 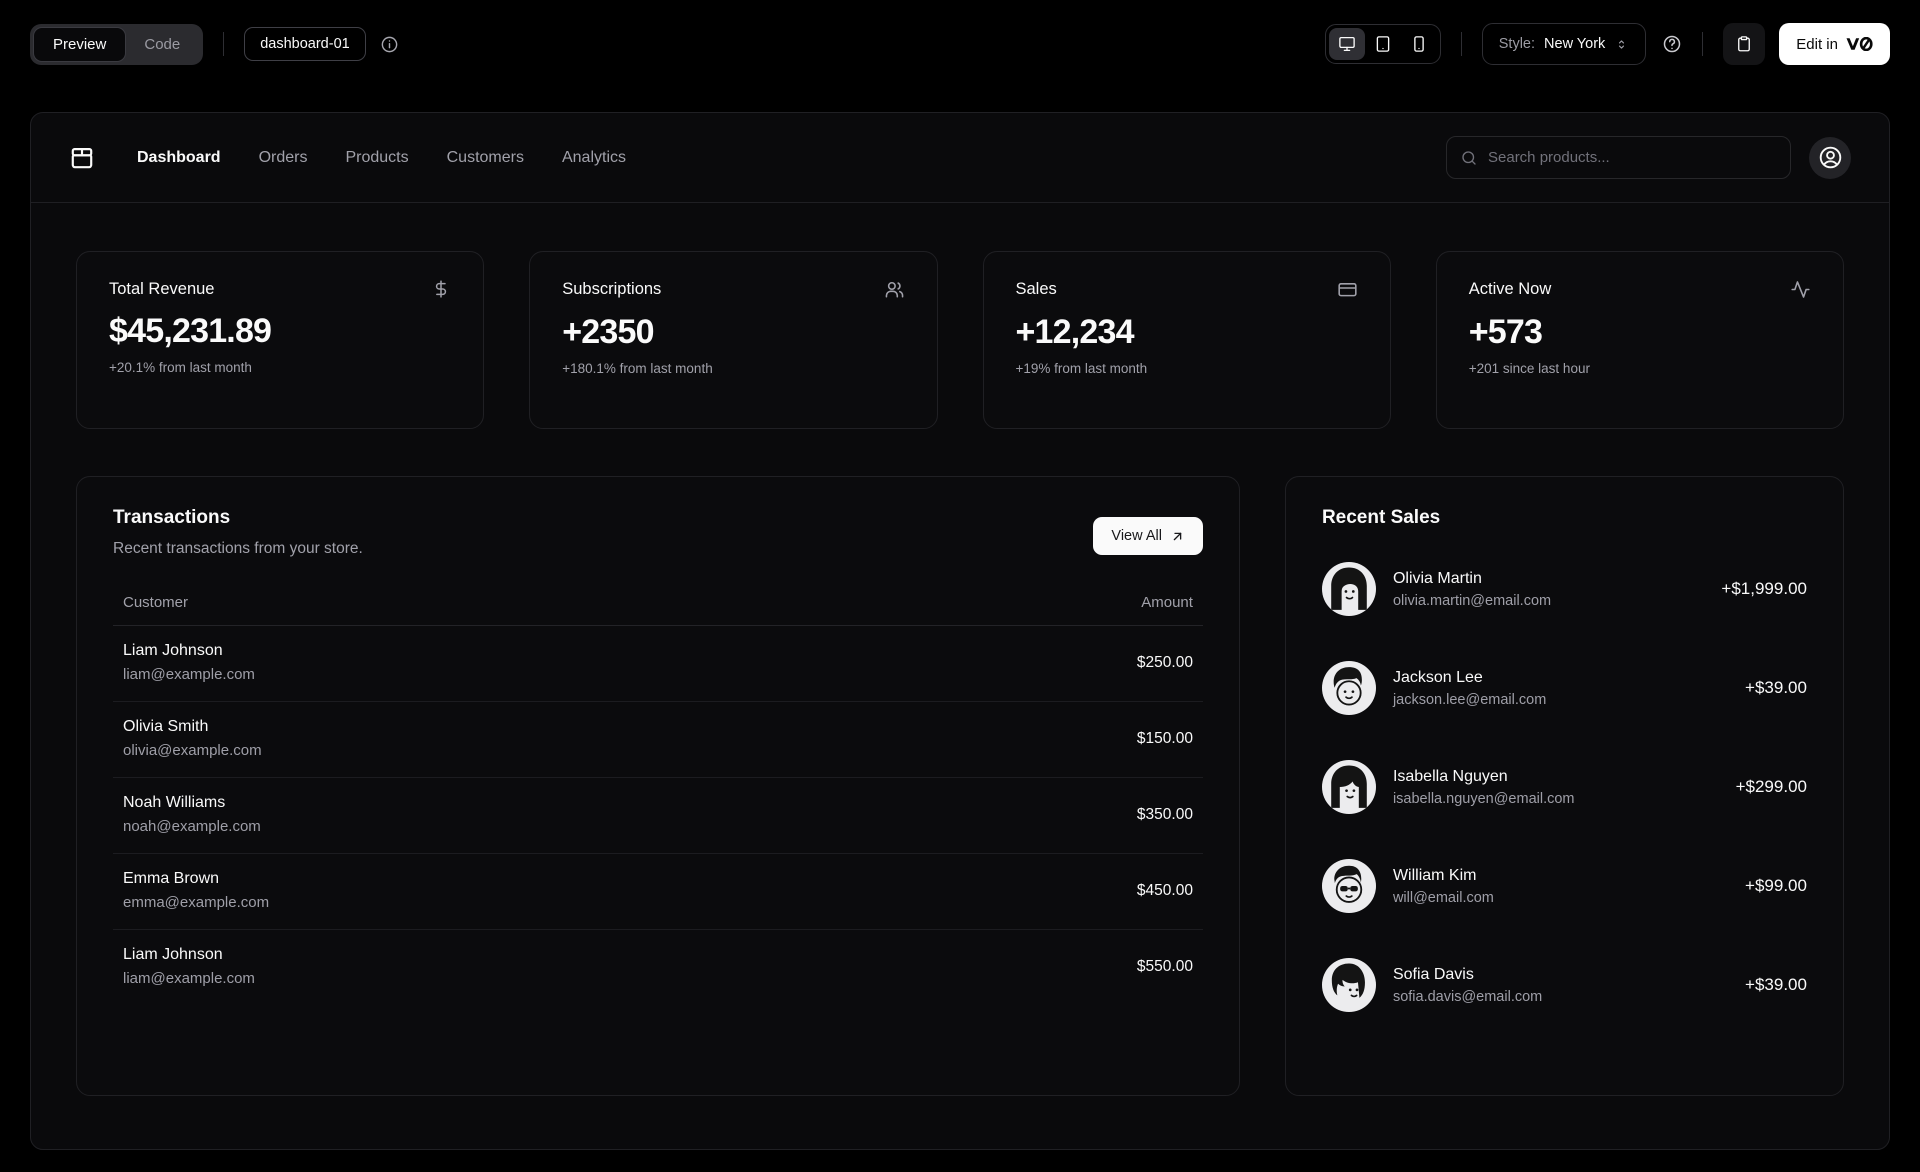 I want to click on list-item: William Kim will@email.com +$99.00, so click(x=1564, y=886).